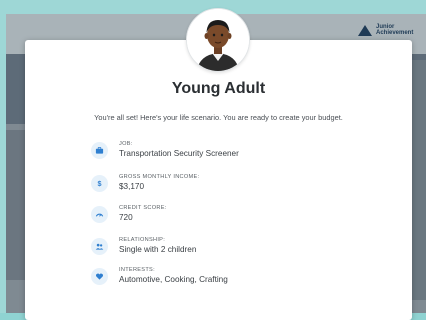 This screenshot has width=426, height=320. What do you see at coordinates (395, 33) in the screenshot?
I see `logo-text-line2: Achievement` at bounding box center [395, 33].